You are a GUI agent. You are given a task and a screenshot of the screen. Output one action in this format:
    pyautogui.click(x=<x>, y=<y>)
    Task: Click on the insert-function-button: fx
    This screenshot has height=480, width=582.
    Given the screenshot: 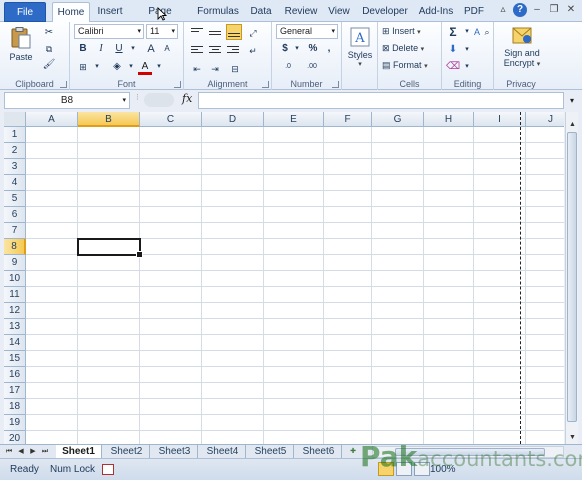 What is the action you would take?
    pyautogui.click(x=187, y=98)
    